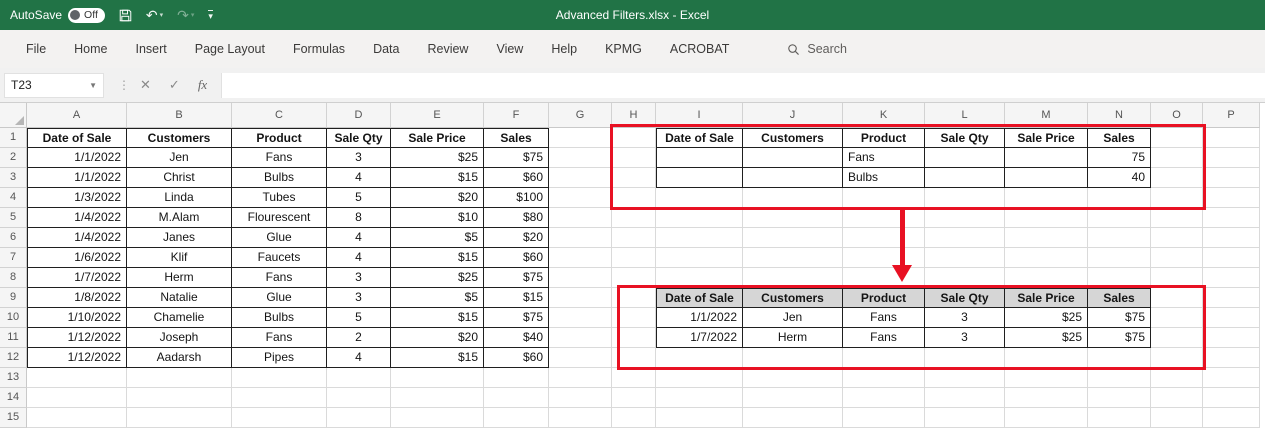  What do you see at coordinates (884, 318) in the screenshot?
I see `cell-K10: Fans` at bounding box center [884, 318].